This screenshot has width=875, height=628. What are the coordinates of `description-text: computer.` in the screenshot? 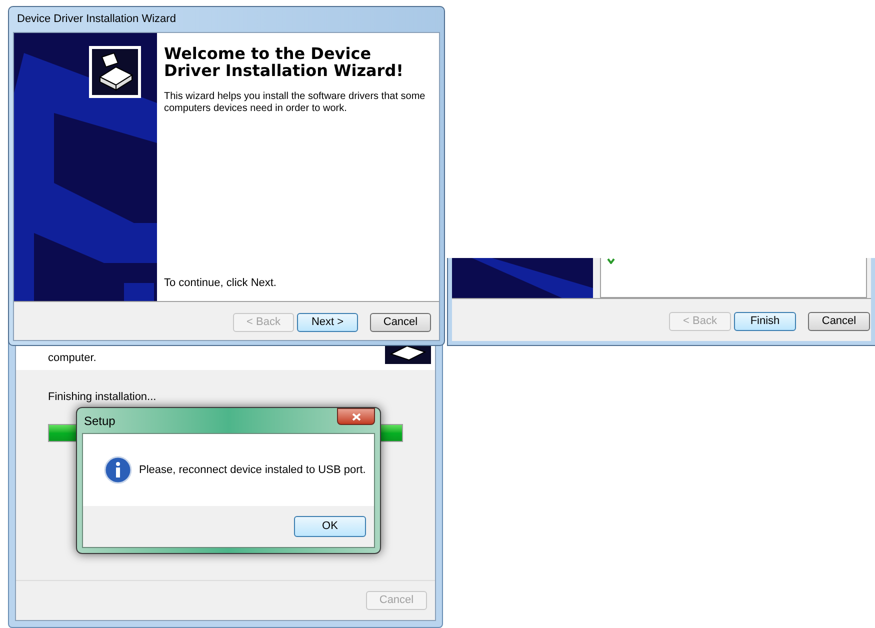 It's located at (72, 358).